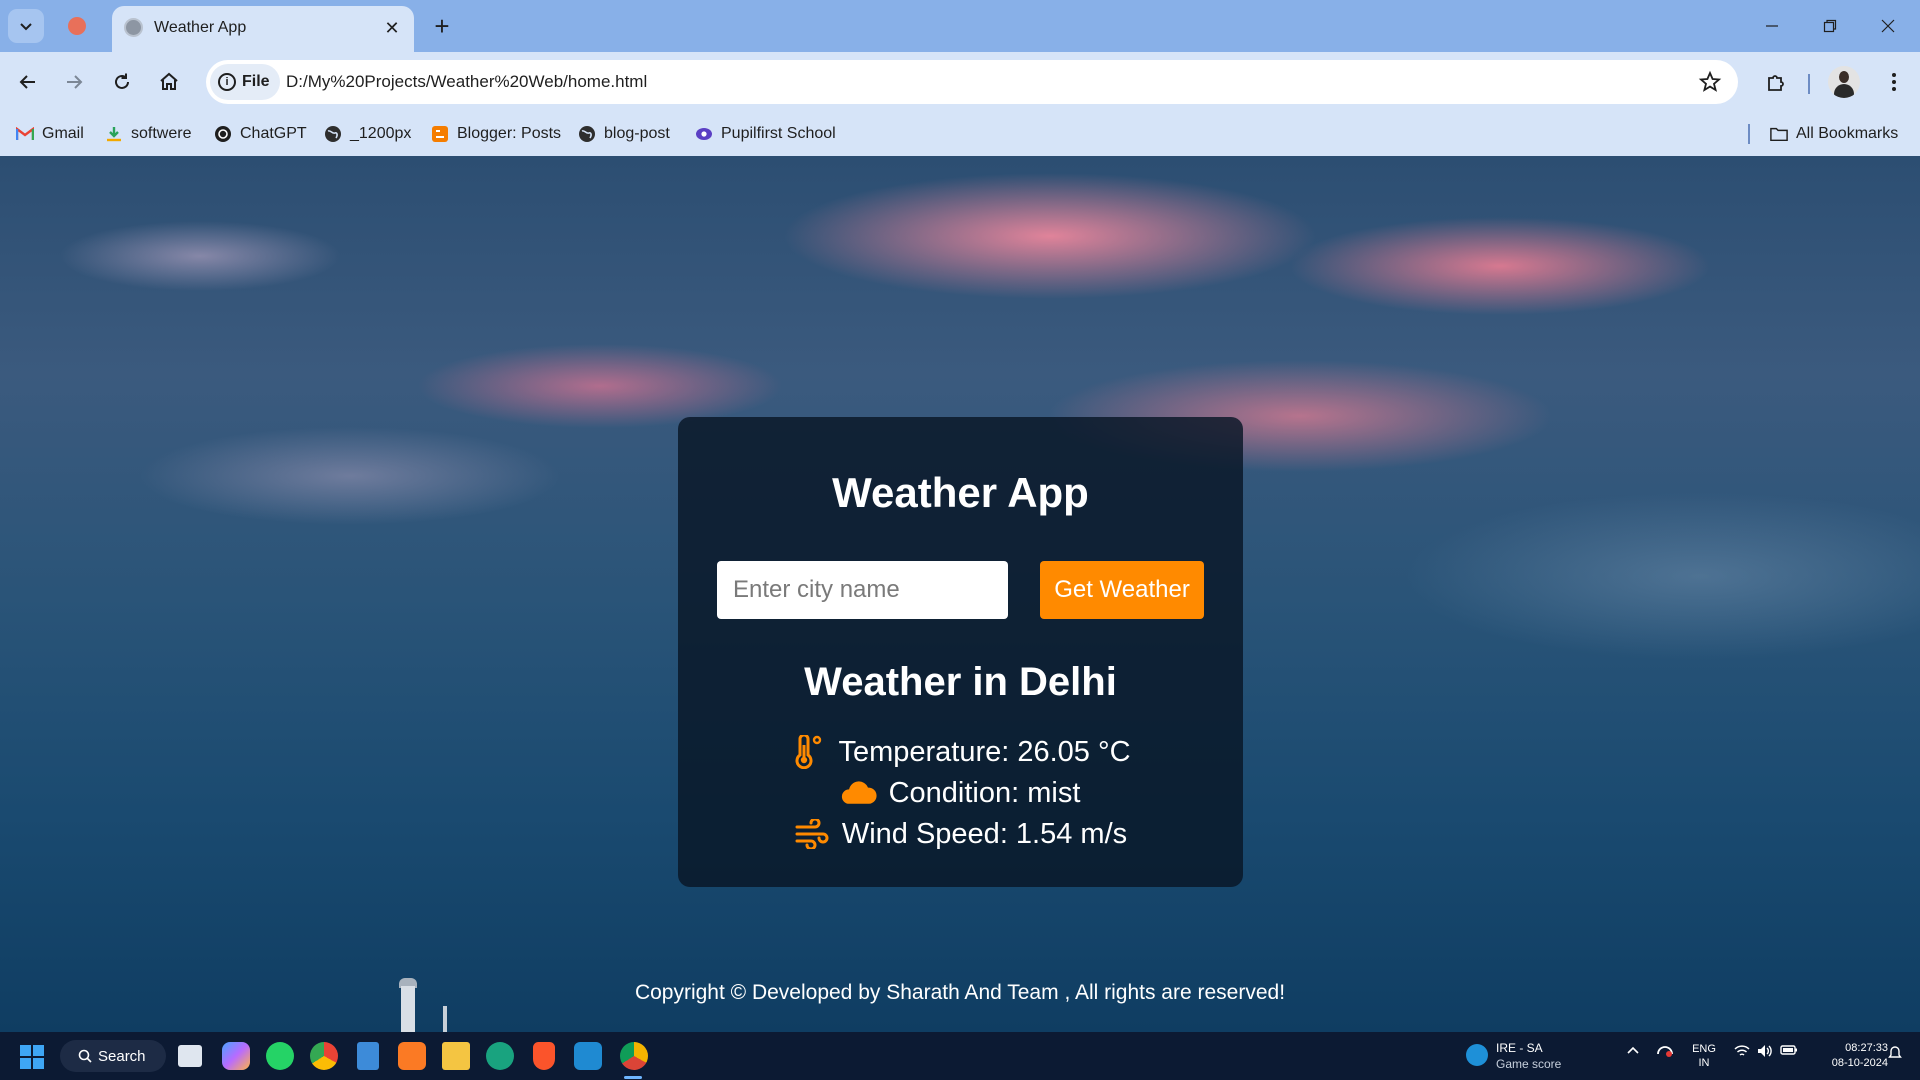  I want to click on window-close-icon, so click(1888, 26).